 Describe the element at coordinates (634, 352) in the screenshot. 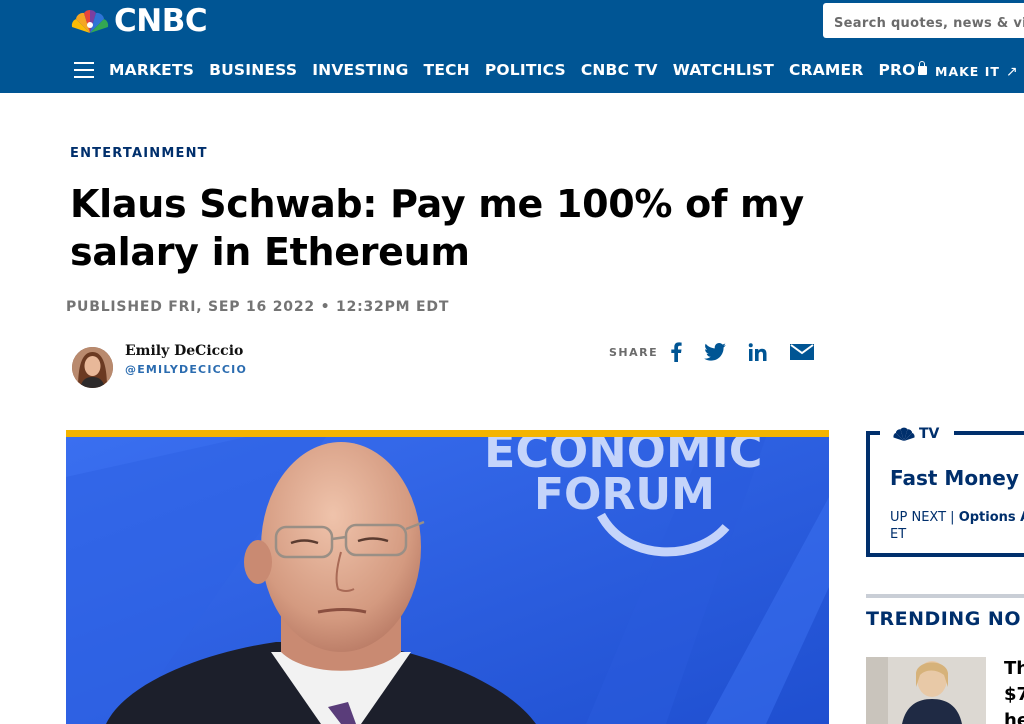

I see `share-label: SHARE` at that location.